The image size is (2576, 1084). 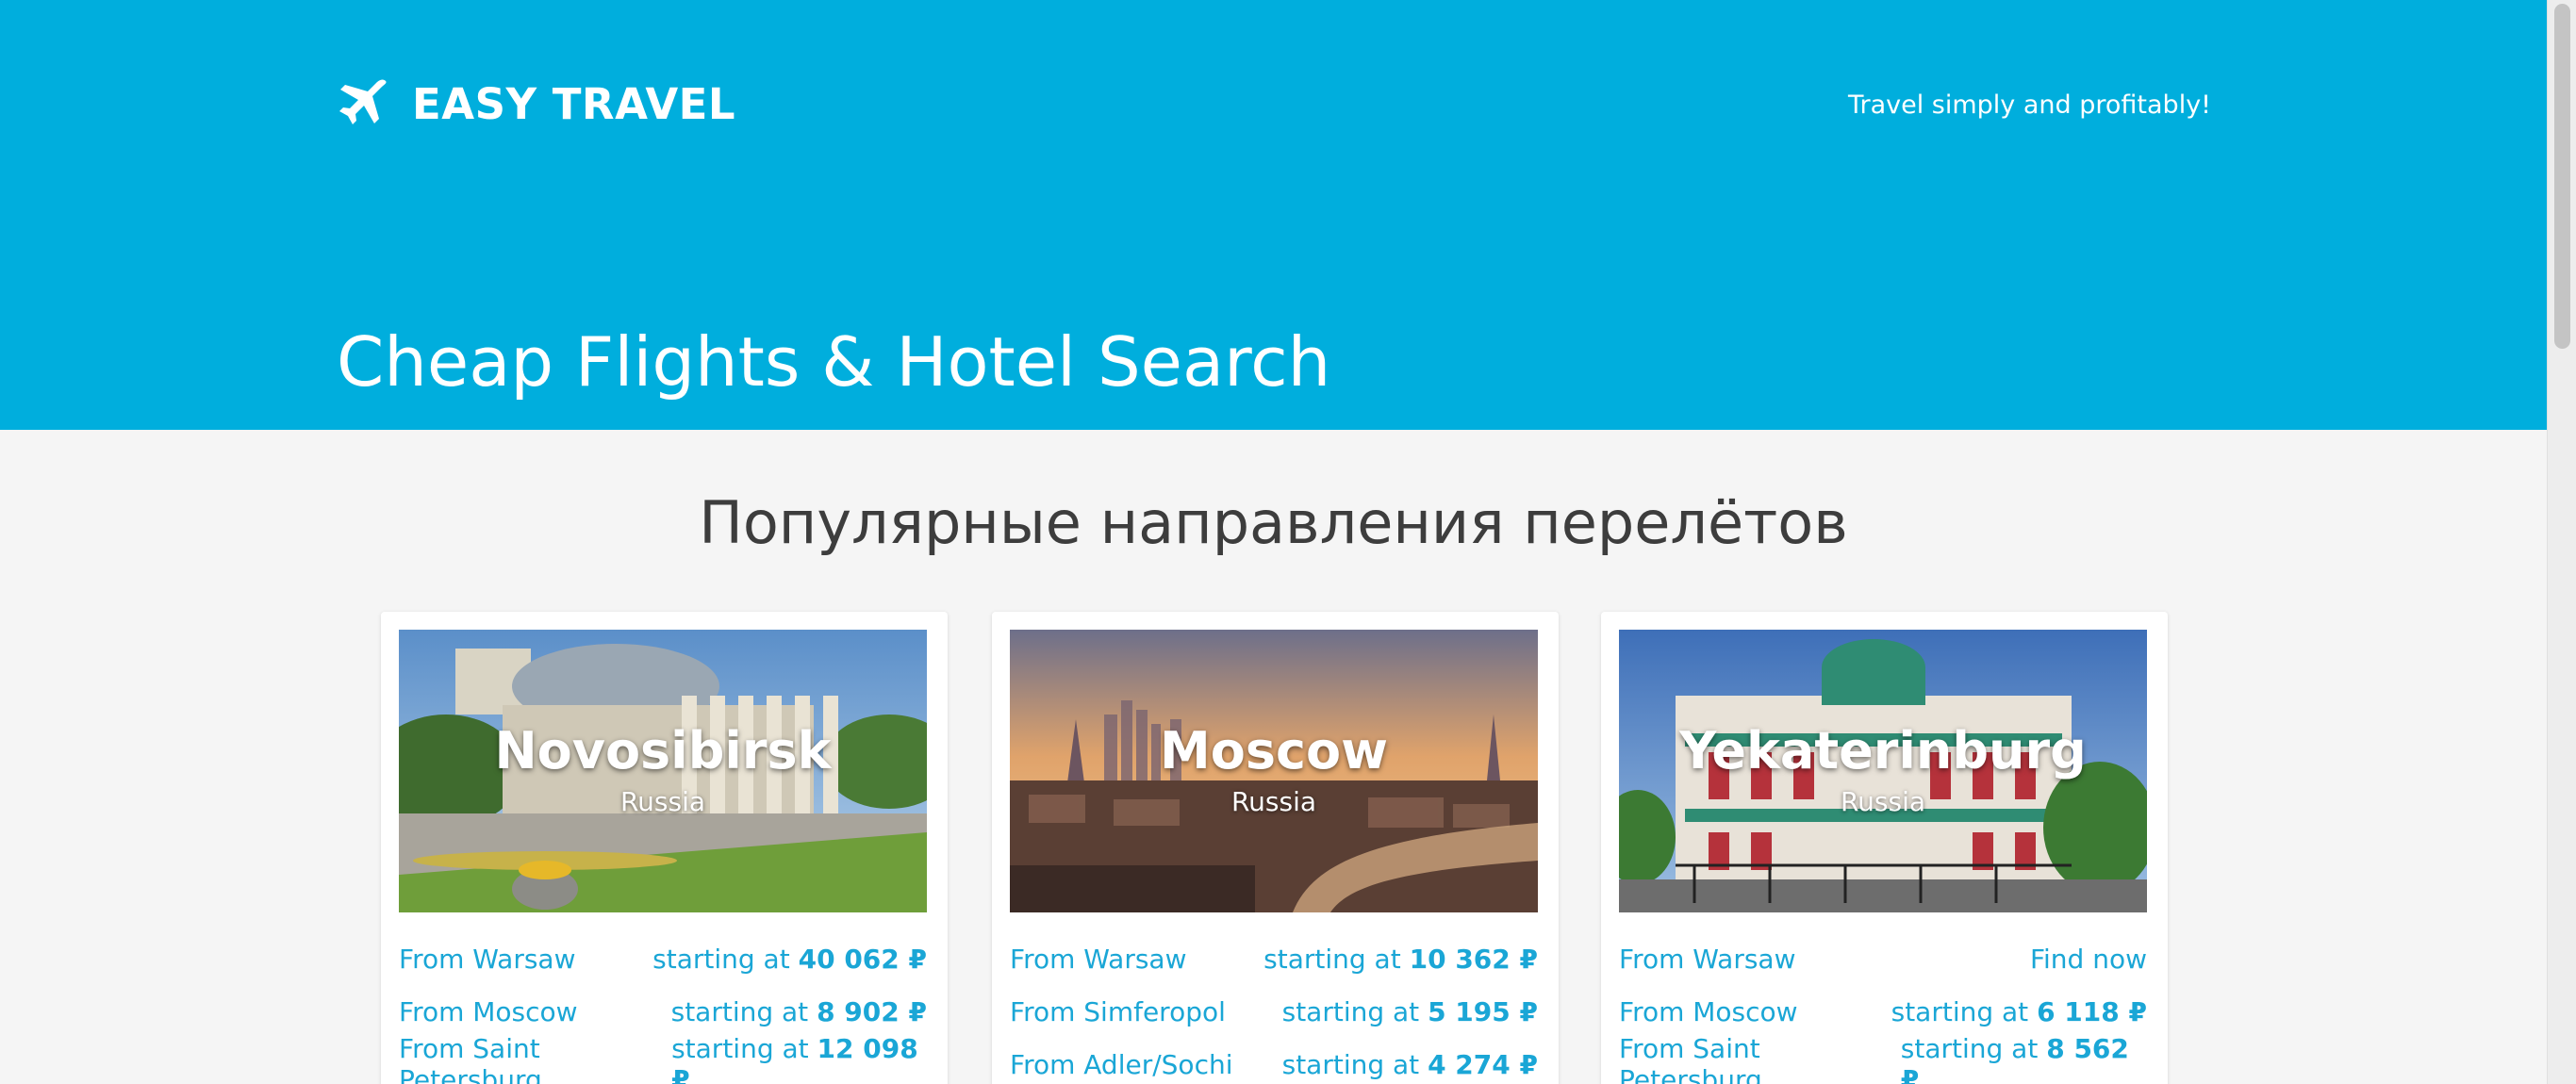 I want to click on hero-title: Cheap Flights & Hotel Search, so click(x=834, y=362).